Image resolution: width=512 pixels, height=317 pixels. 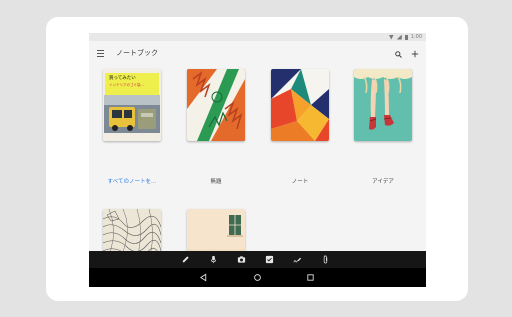 I want to click on add-icon, so click(x=415, y=54).